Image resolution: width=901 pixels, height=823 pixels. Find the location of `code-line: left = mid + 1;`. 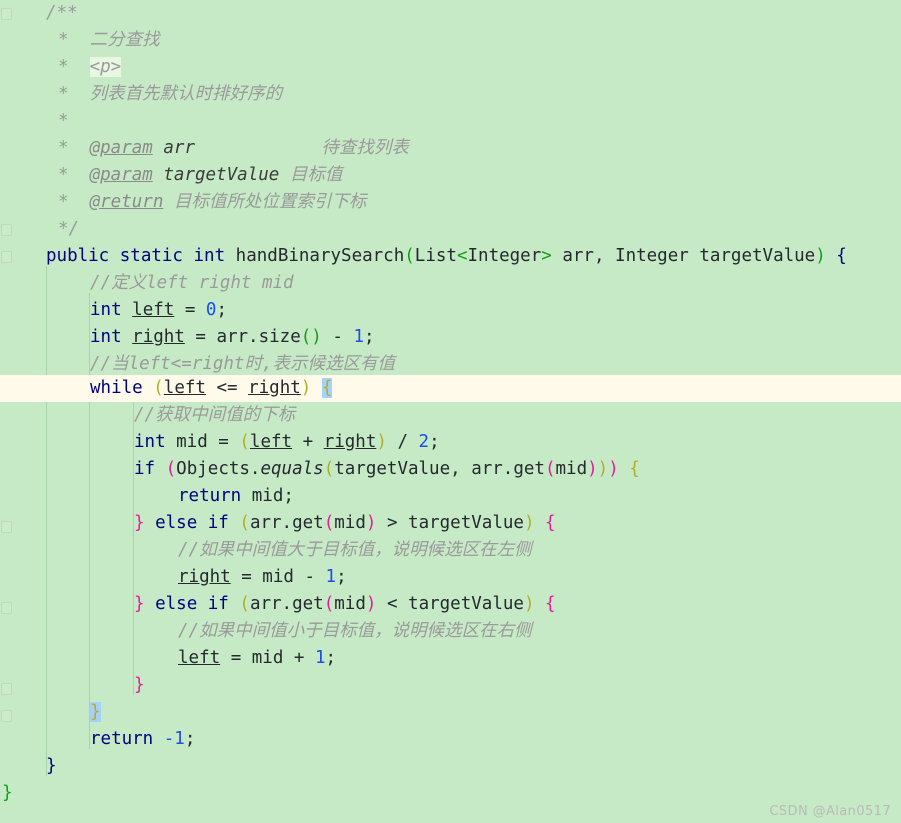

code-line: left = mid + 1; is located at coordinates (450, 658).